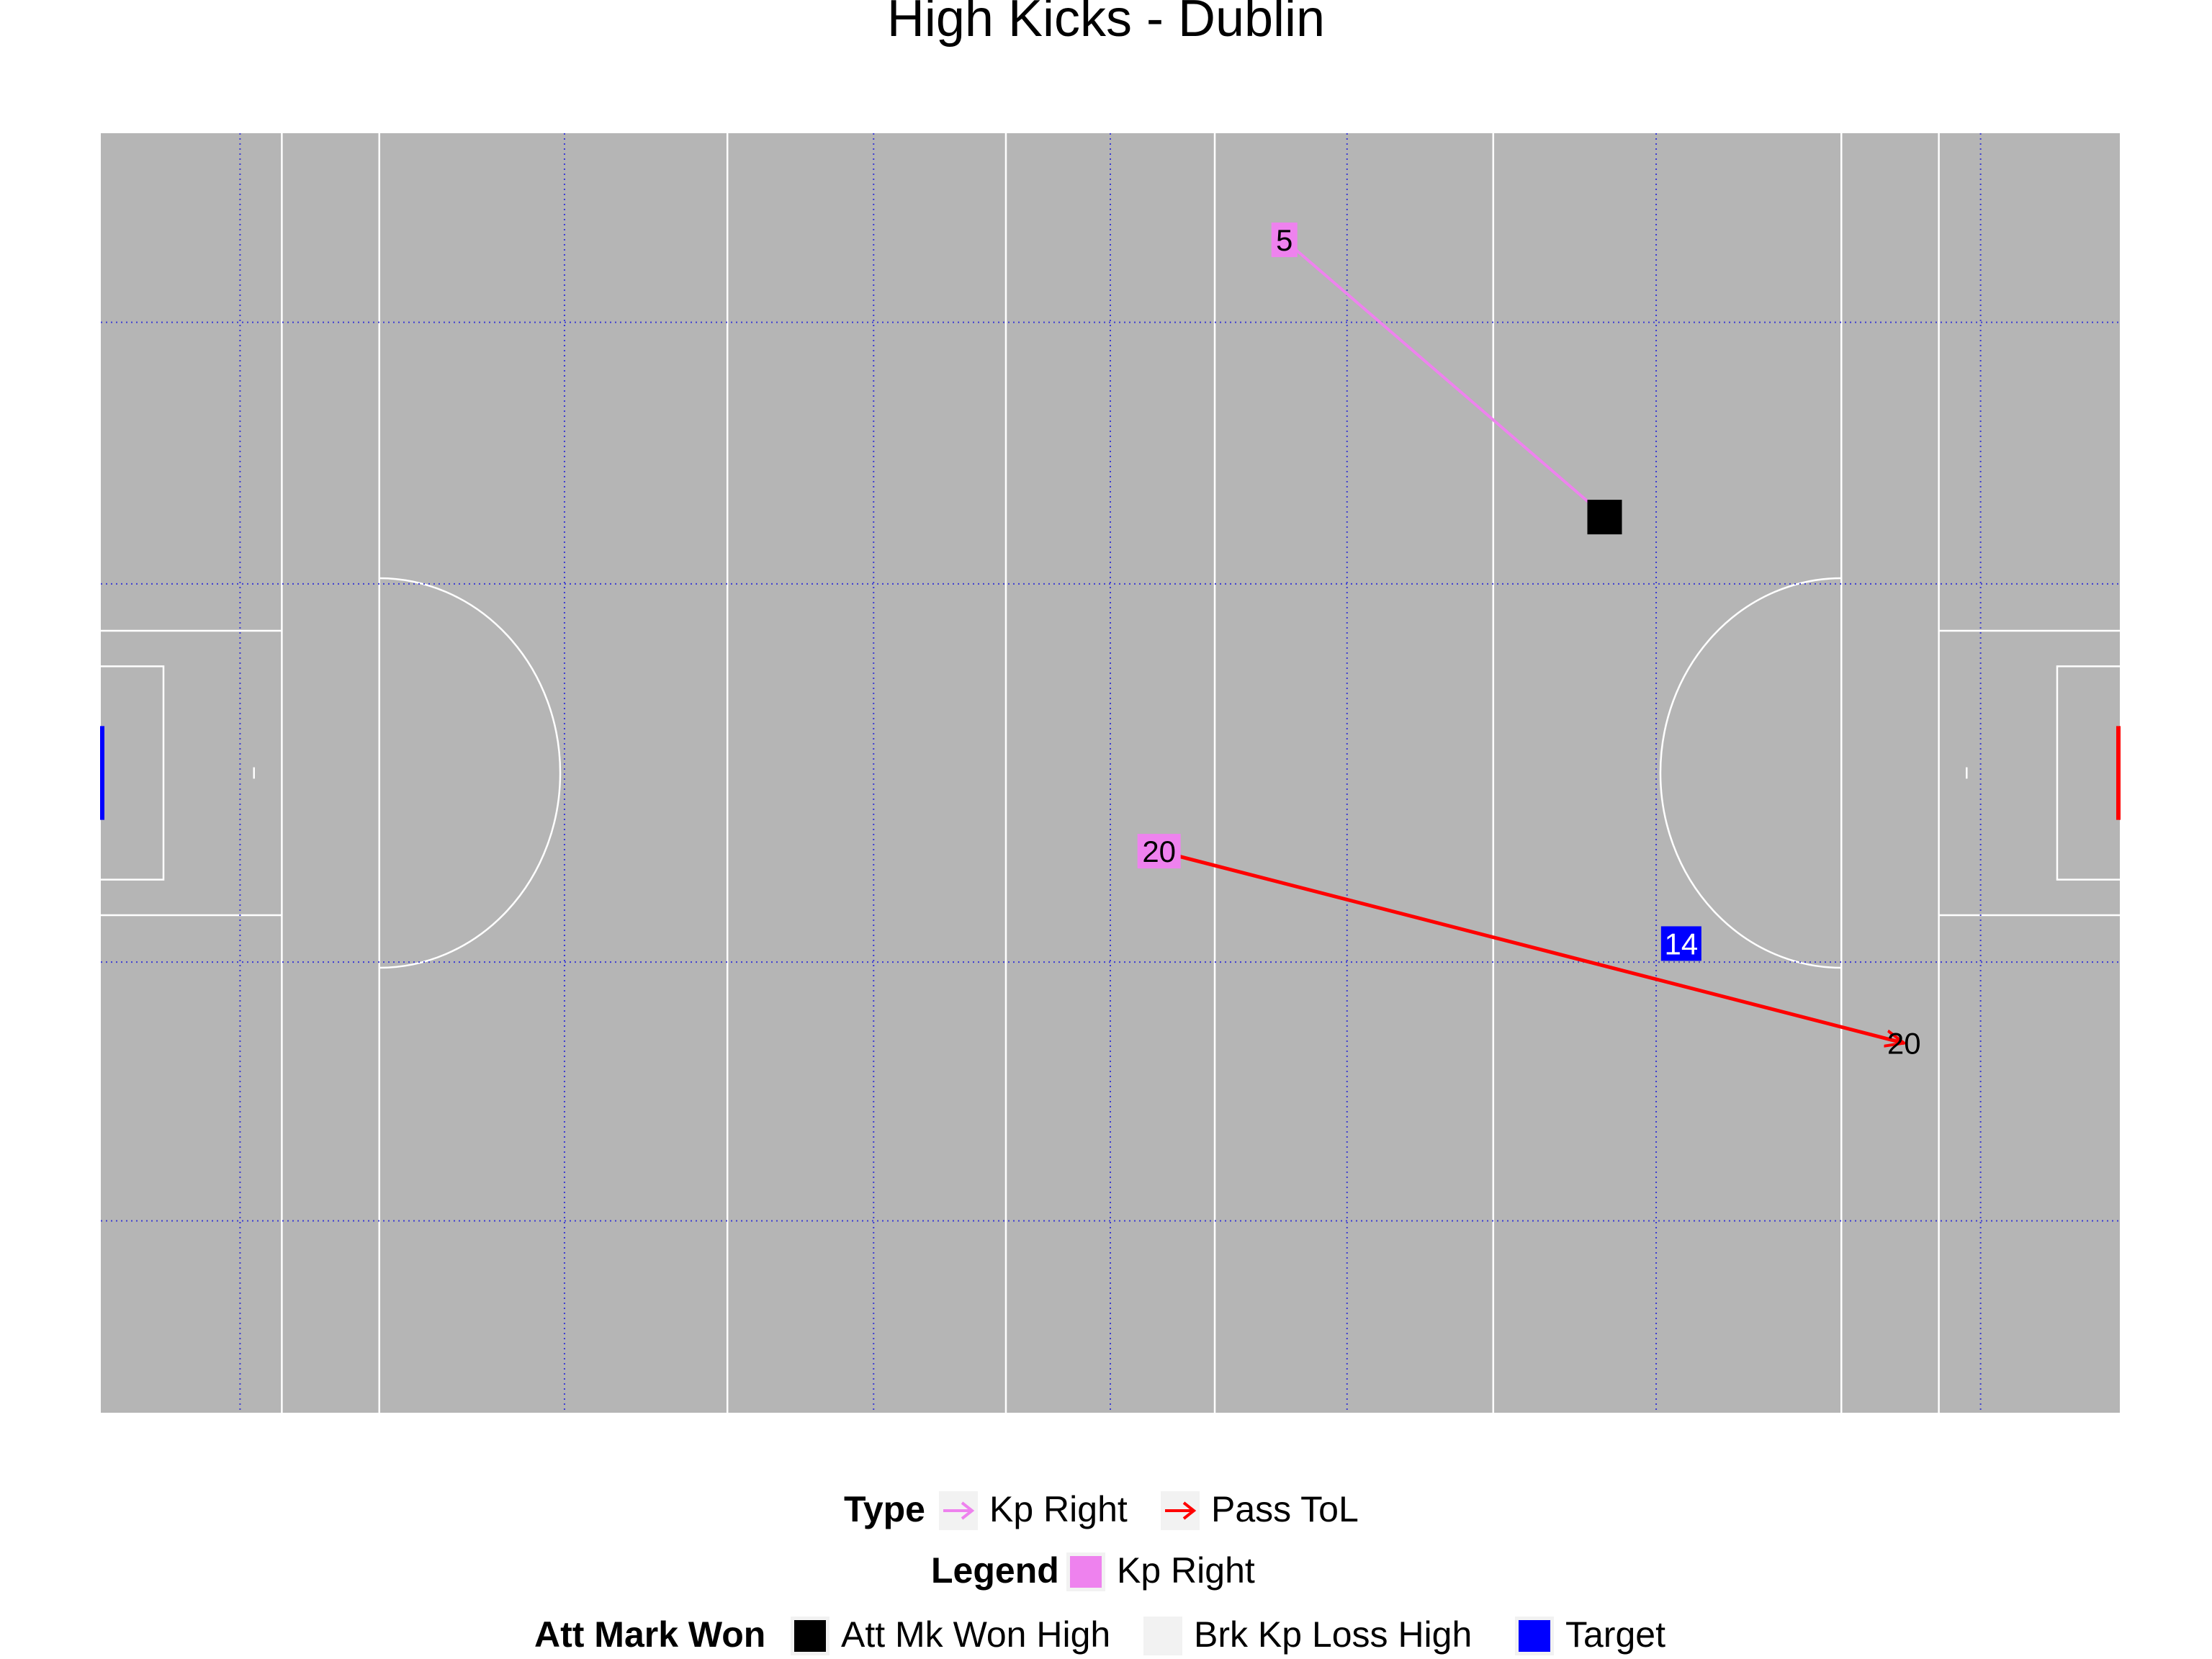  What do you see at coordinates (1615, 1635) in the screenshot?
I see `legend-item-label: Target` at bounding box center [1615, 1635].